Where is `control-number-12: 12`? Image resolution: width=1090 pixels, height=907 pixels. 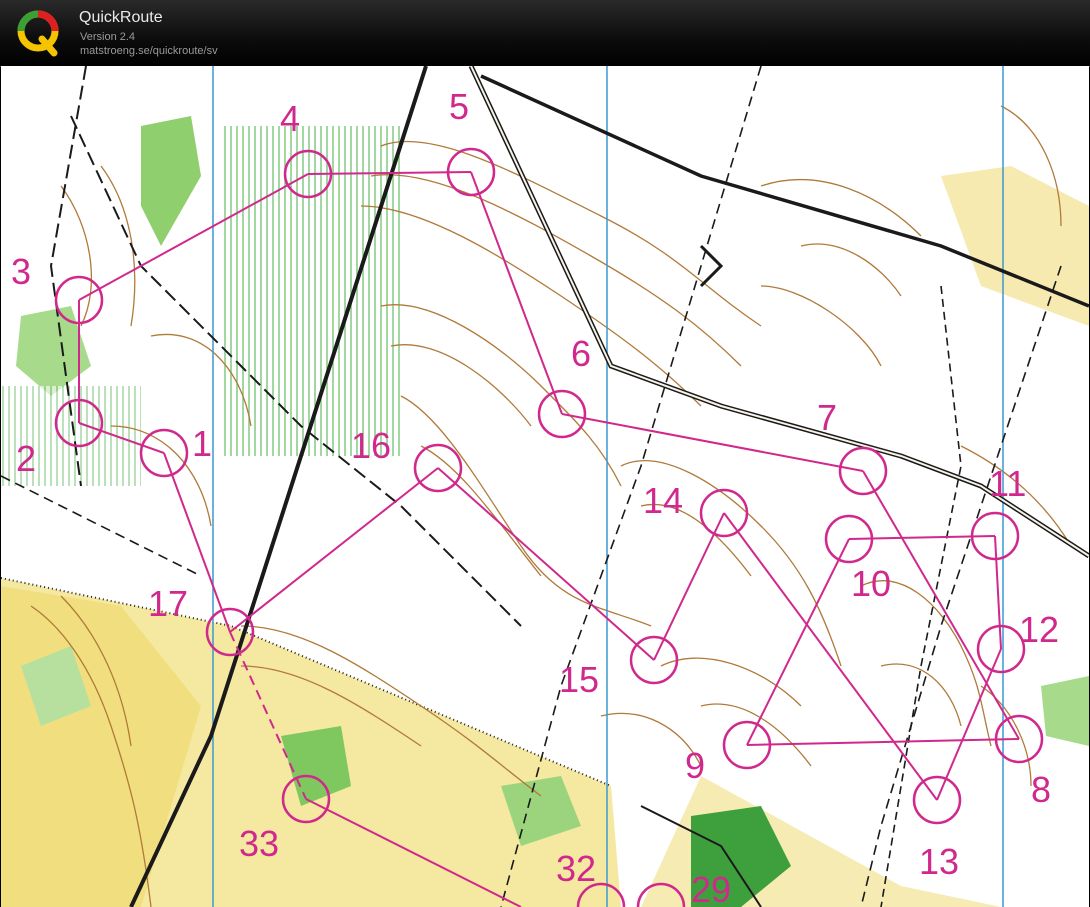
control-number-12: 12 is located at coordinates (1039, 629).